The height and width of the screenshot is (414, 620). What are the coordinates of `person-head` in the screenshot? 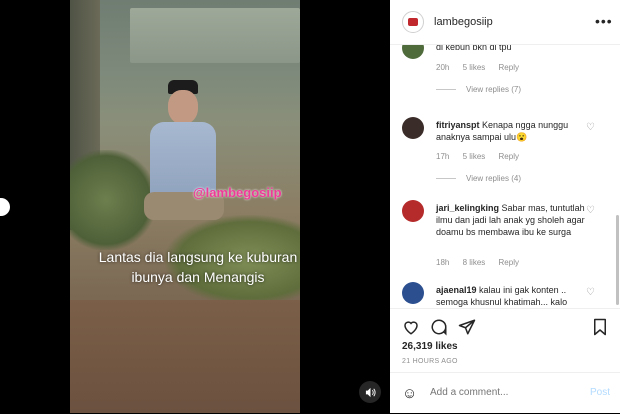 It's located at (183, 107).